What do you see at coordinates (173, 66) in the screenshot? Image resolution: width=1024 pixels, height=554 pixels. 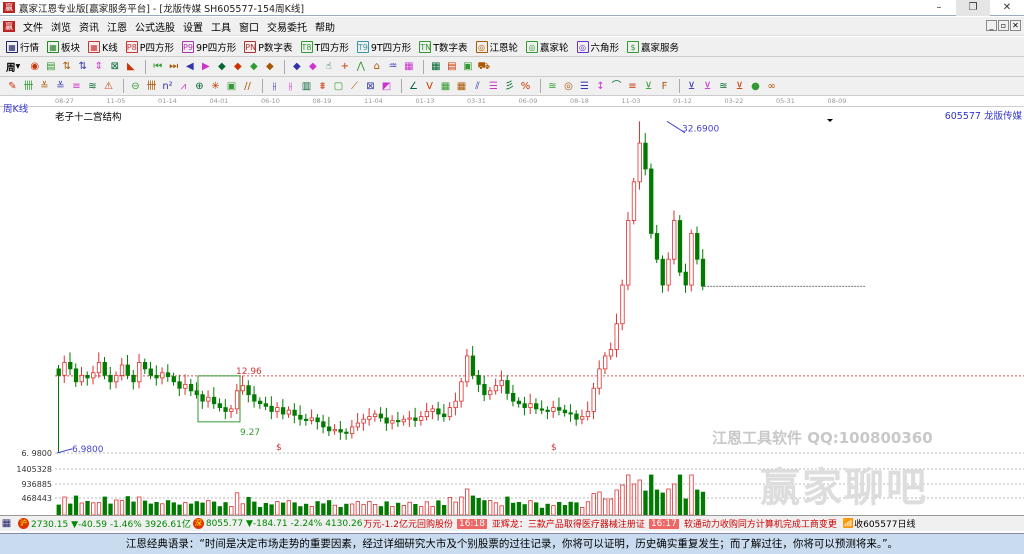 I see `toolbar2-tool-8-icon: ⏭` at bounding box center [173, 66].